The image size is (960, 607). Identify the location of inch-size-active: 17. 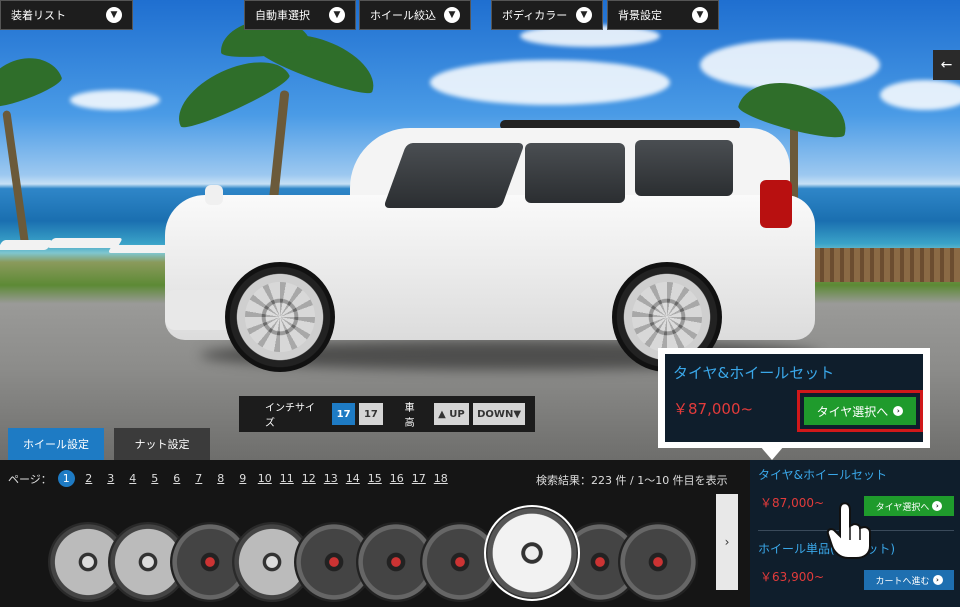
(343, 414).